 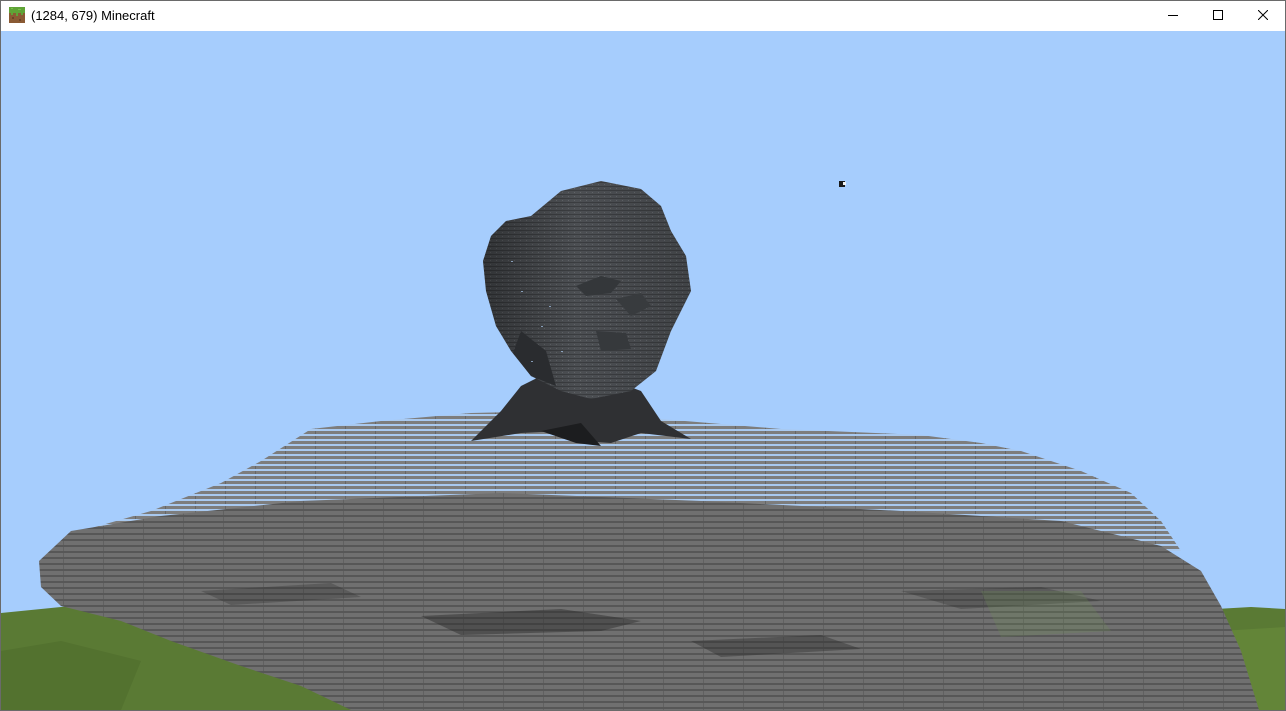 I want to click on maximize-button, so click(x=1218, y=16).